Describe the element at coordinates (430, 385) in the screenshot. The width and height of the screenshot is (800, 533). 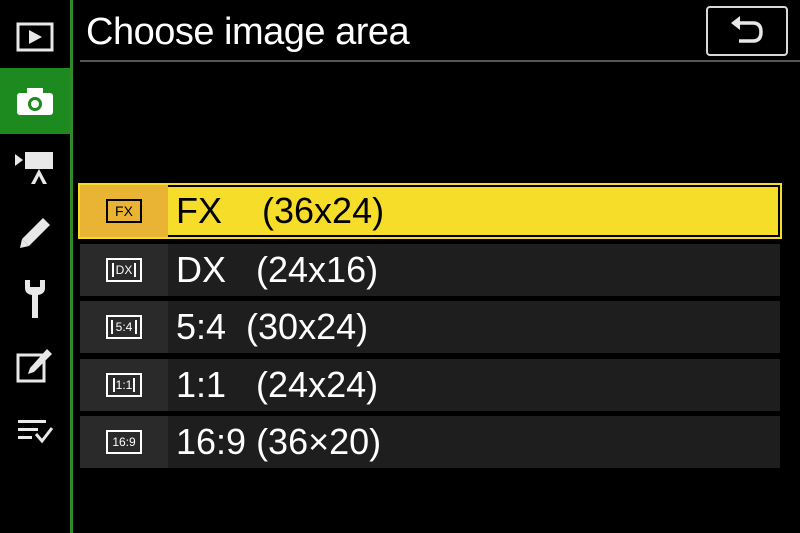
I see `option-1-1: 1:1 1:1 (24x24)` at that location.